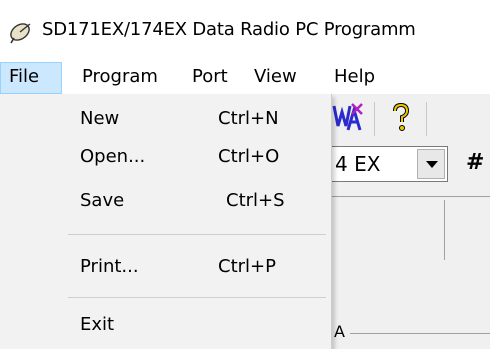 Image resolution: width=490 pixels, height=349 pixels. What do you see at coordinates (255, 200) in the screenshot?
I see `menu-item-shortcut: Ctrl+S` at bounding box center [255, 200].